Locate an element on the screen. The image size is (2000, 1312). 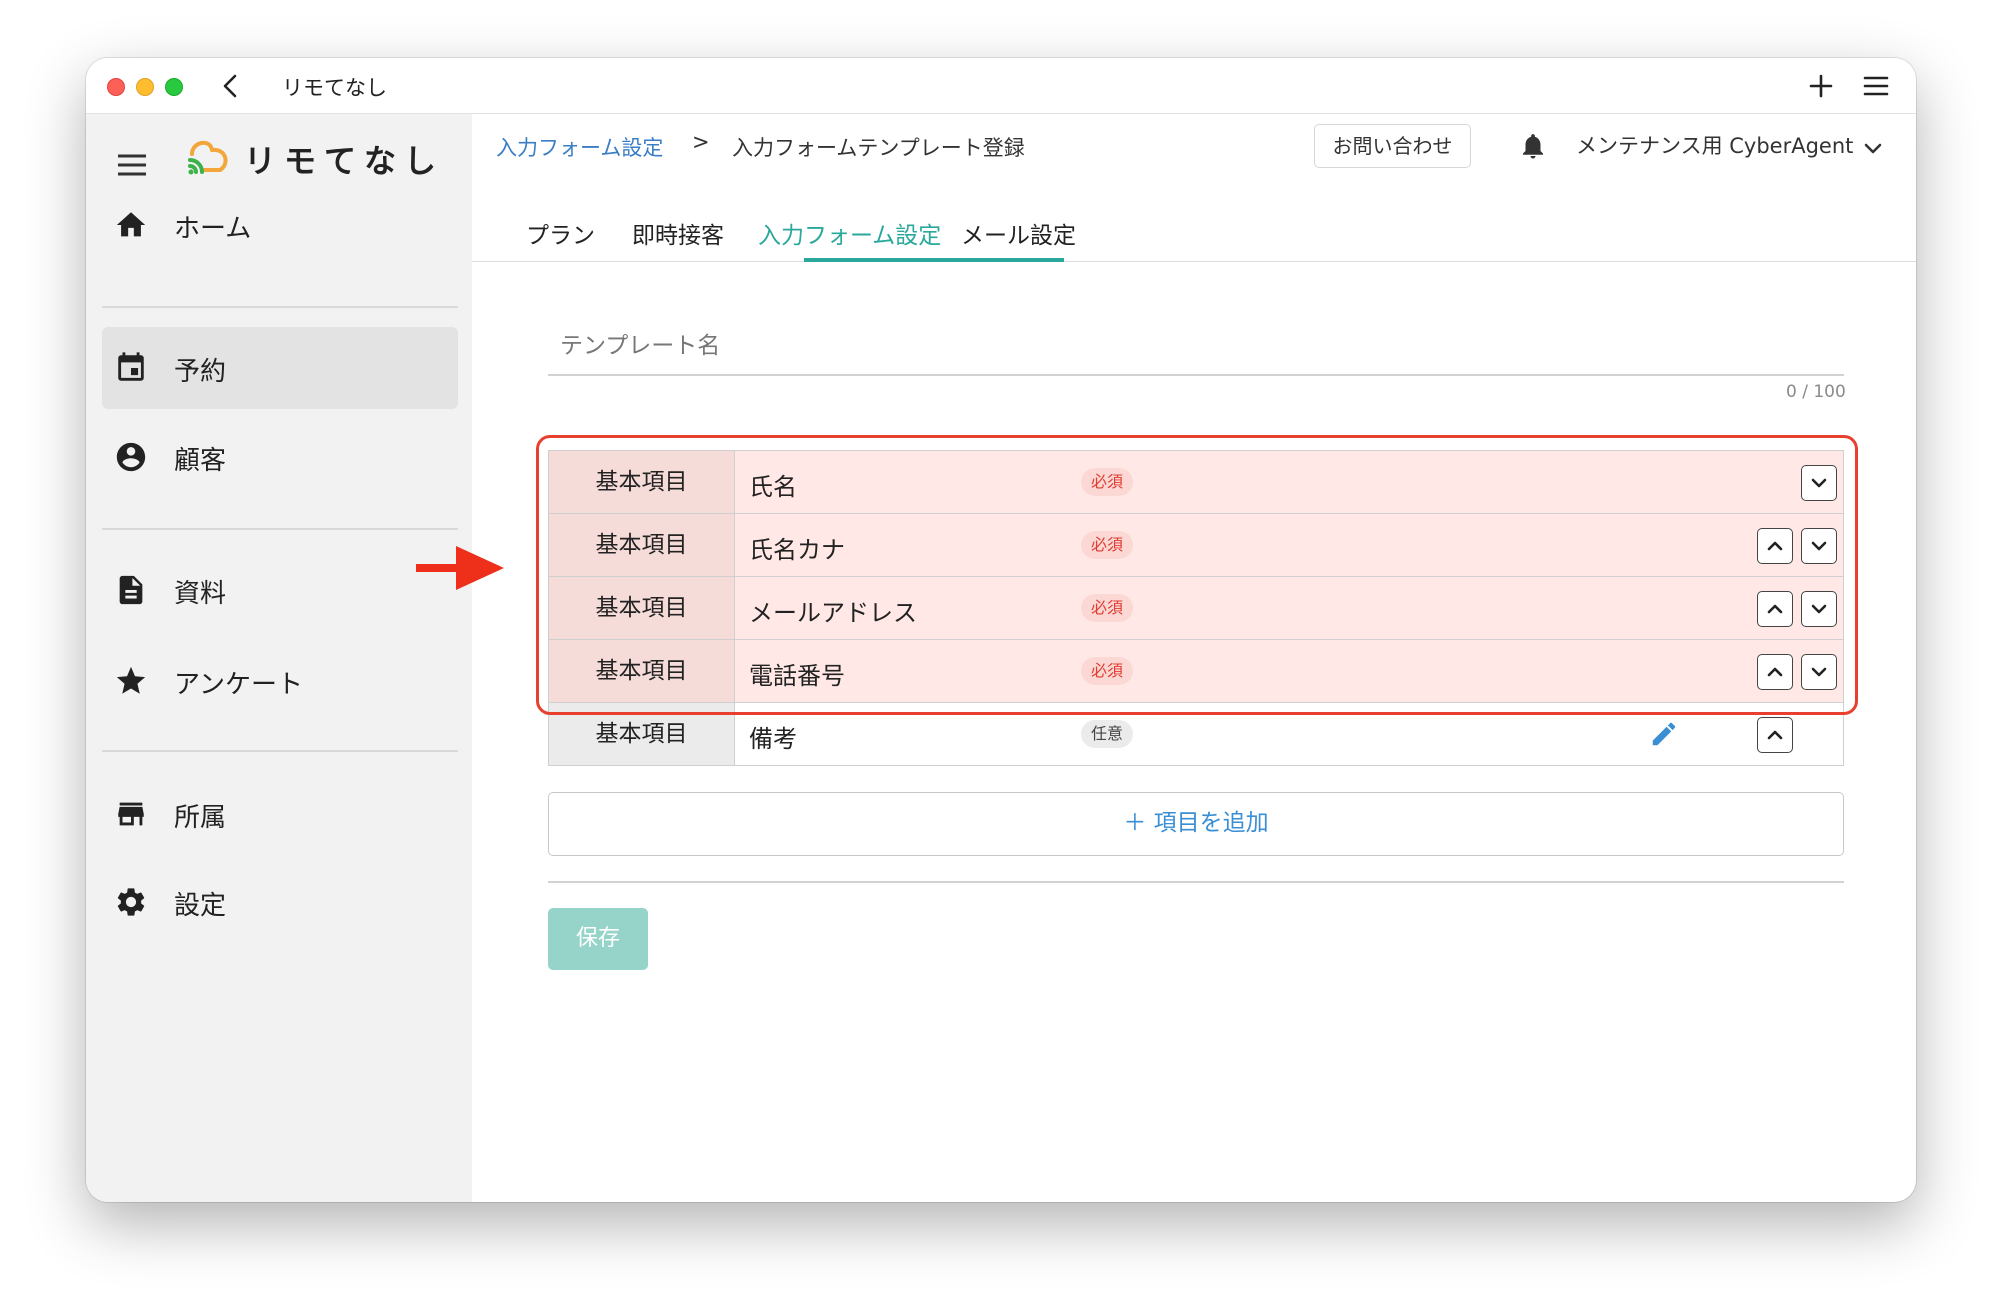
sidebar-item-label: 予約 is located at coordinates (200, 372).